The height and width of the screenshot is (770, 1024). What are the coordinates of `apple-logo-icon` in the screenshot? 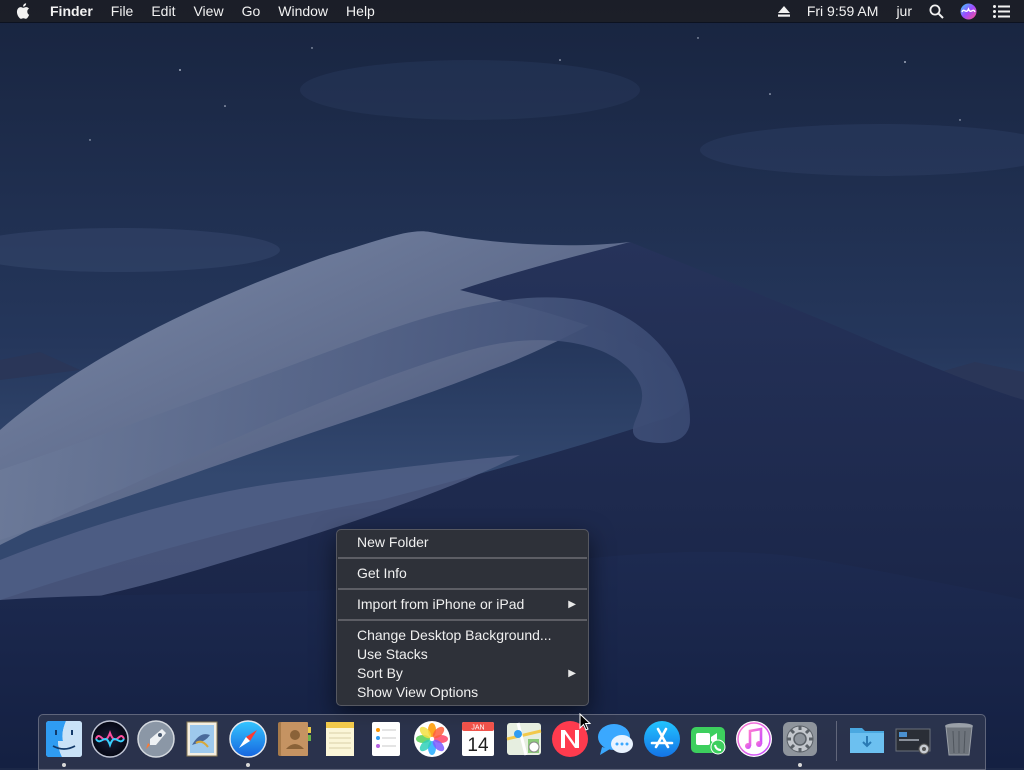 It's located at (23, 11).